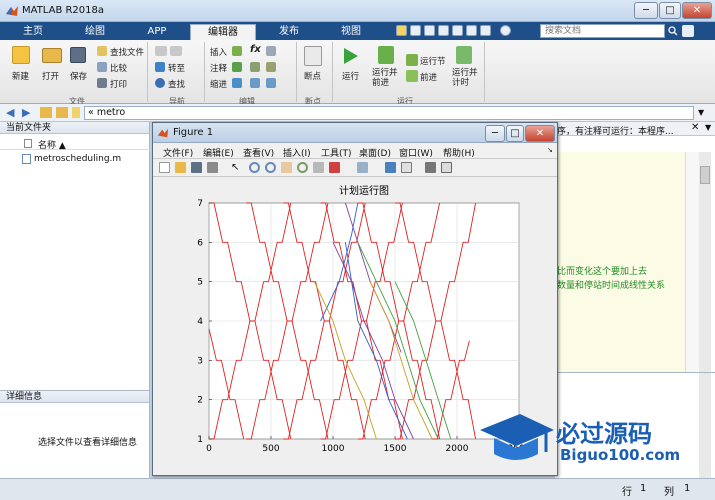 Image resolution: width=715 pixels, height=500 pixels. I want to click on list-item: metroscheduling.m, so click(75, 159).